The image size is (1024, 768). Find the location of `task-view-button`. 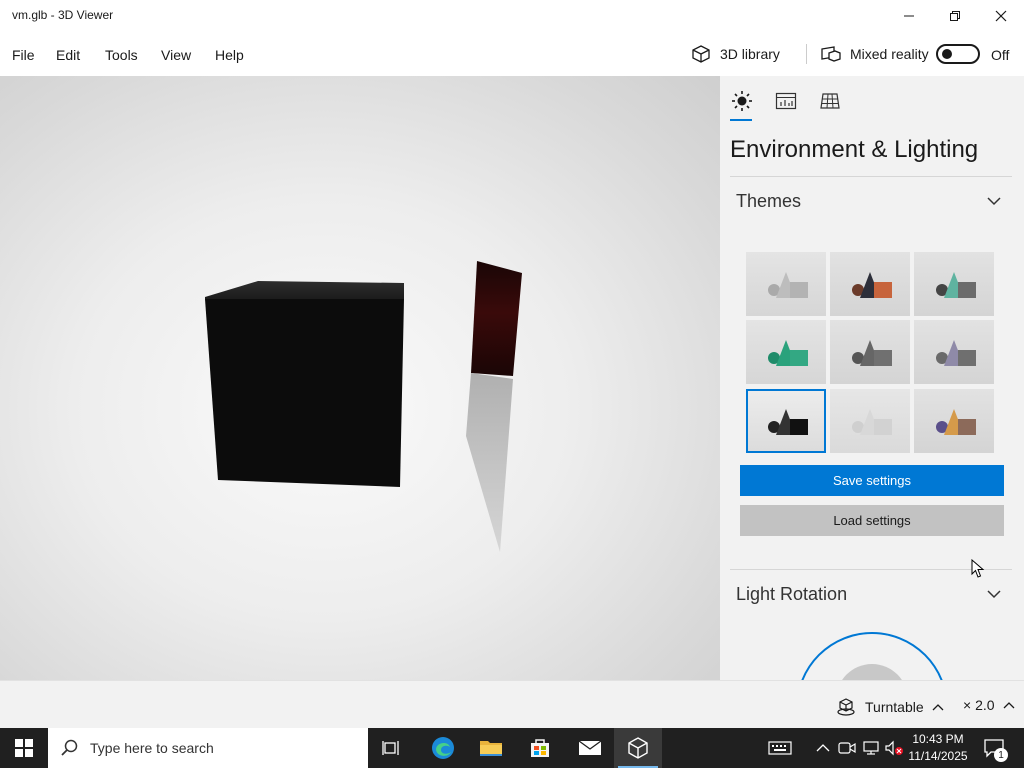

task-view-button is located at coordinates (392, 748).